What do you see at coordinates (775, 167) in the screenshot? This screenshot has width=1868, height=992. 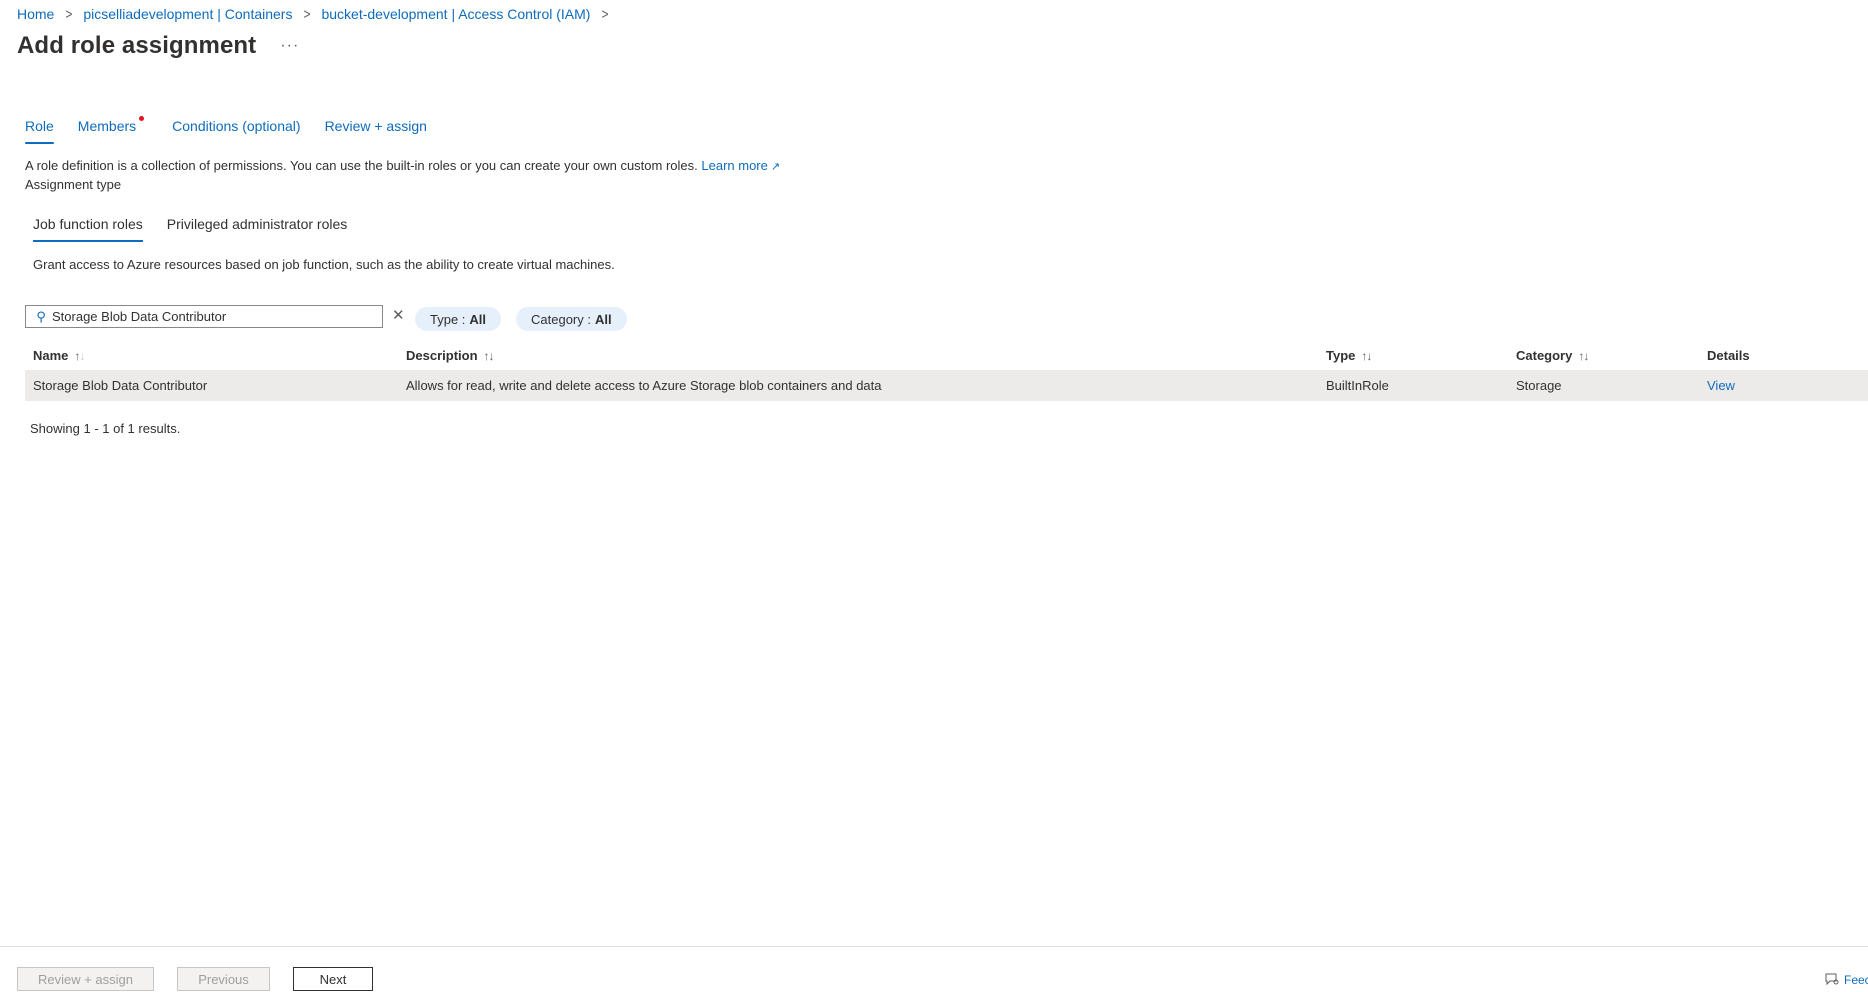 I see `external-link-icon: ↗` at bounding box center [775, 167].